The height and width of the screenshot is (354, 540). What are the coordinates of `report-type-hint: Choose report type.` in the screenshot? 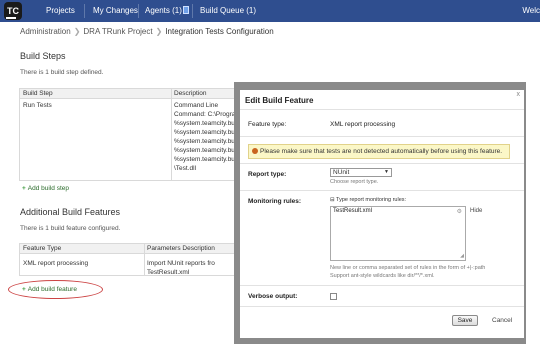 It's located at (354, 182).